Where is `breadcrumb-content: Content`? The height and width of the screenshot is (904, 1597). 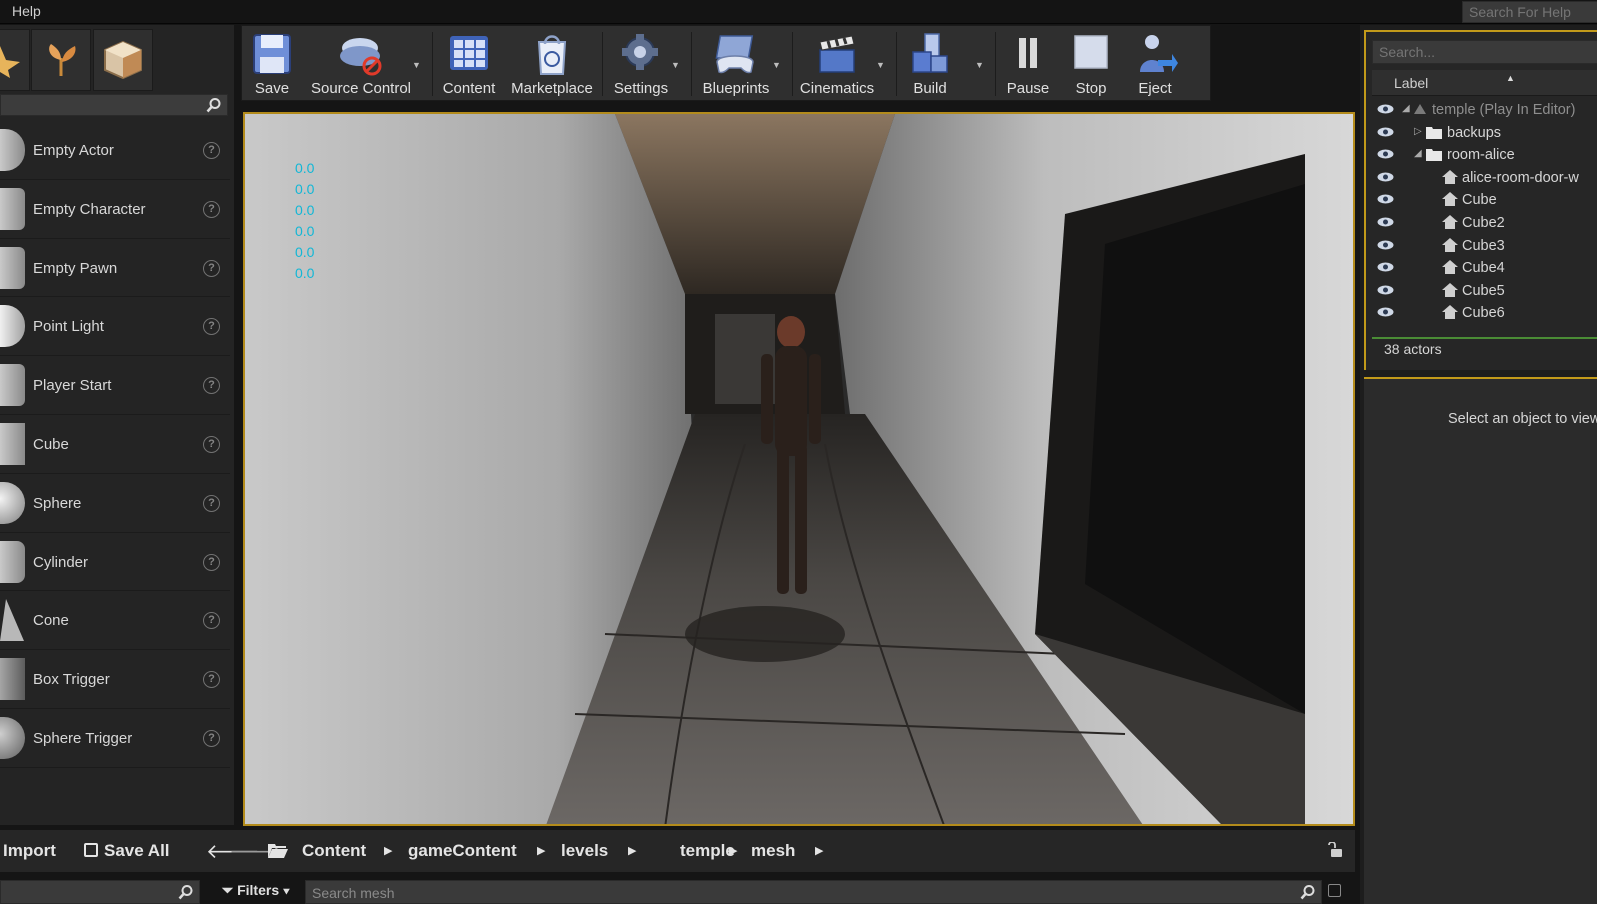
breadcrumb-content: Content is located at coordinates (334, 851).